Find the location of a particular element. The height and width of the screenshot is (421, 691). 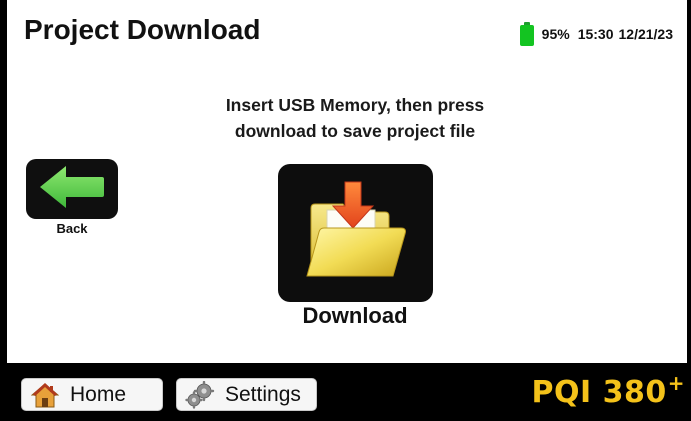

screen-bezel-right is located at coordinates (689, 210).